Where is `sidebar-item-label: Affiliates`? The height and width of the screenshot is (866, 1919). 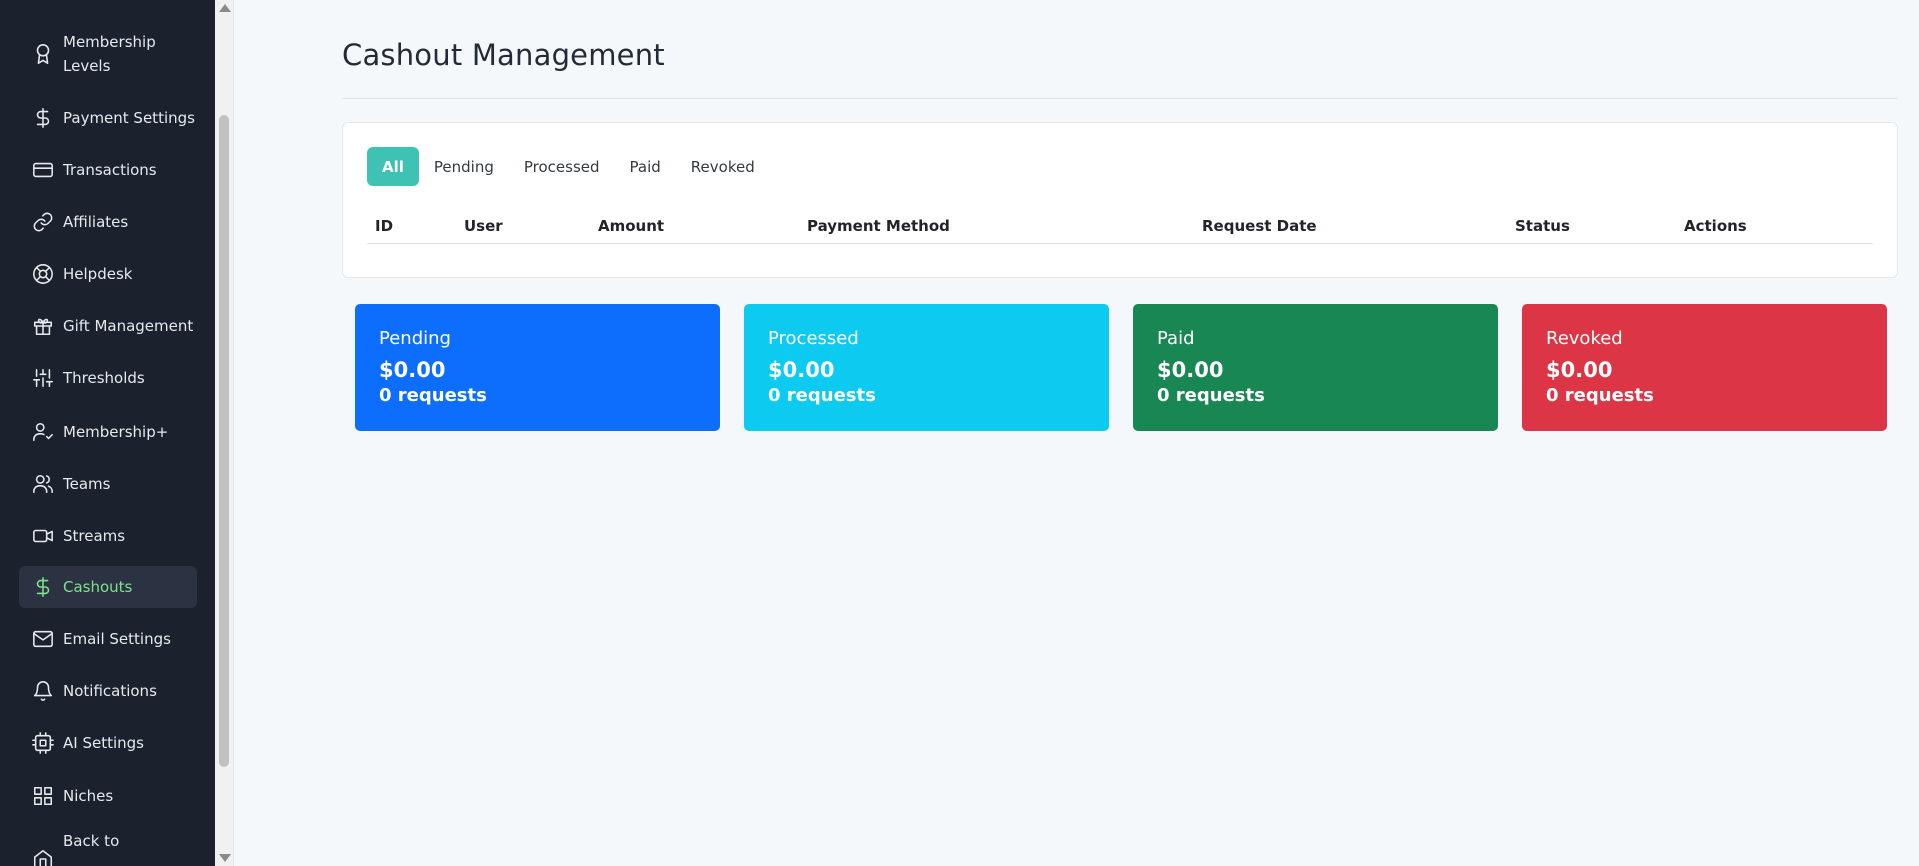 sidebar-item-label: Affiliates is located at coordinates (96, 222).